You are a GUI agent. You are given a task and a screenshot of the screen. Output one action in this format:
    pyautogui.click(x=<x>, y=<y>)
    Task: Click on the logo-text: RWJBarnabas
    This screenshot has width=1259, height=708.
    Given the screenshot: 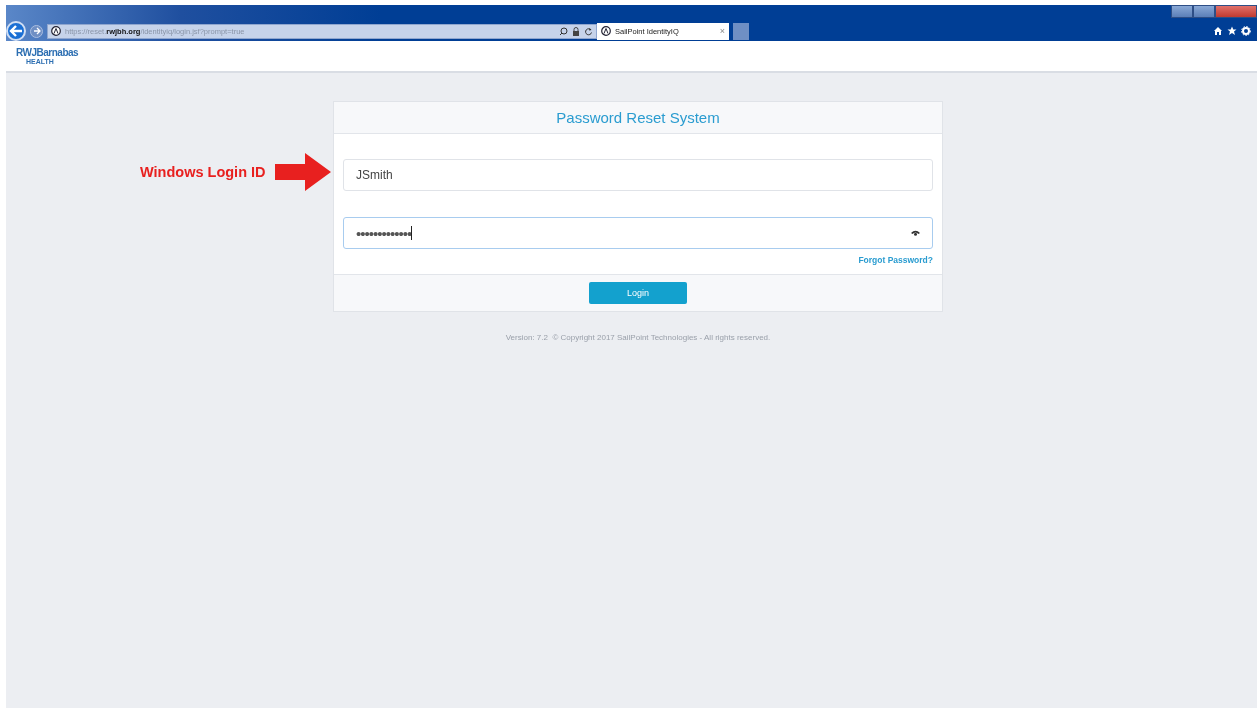 What is the action you would take?
    pyautogui.click(x=47, y=52)
    